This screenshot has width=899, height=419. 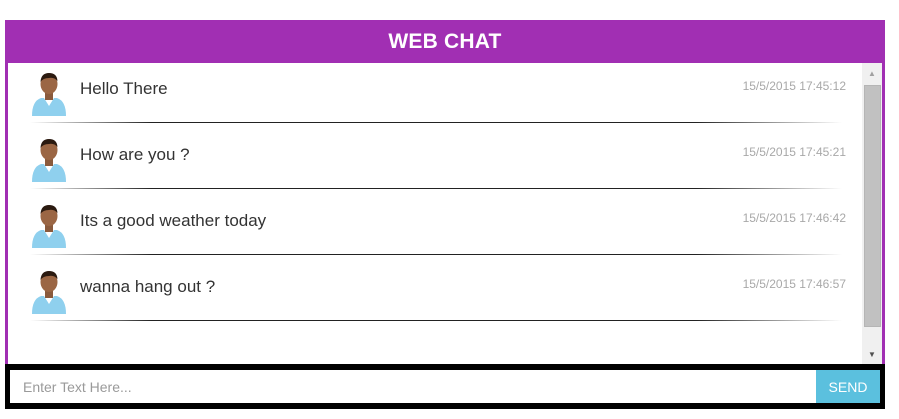 I want to click on message-timestamp: 15/5/2015 17:46:42, so click(x=794, y=218).